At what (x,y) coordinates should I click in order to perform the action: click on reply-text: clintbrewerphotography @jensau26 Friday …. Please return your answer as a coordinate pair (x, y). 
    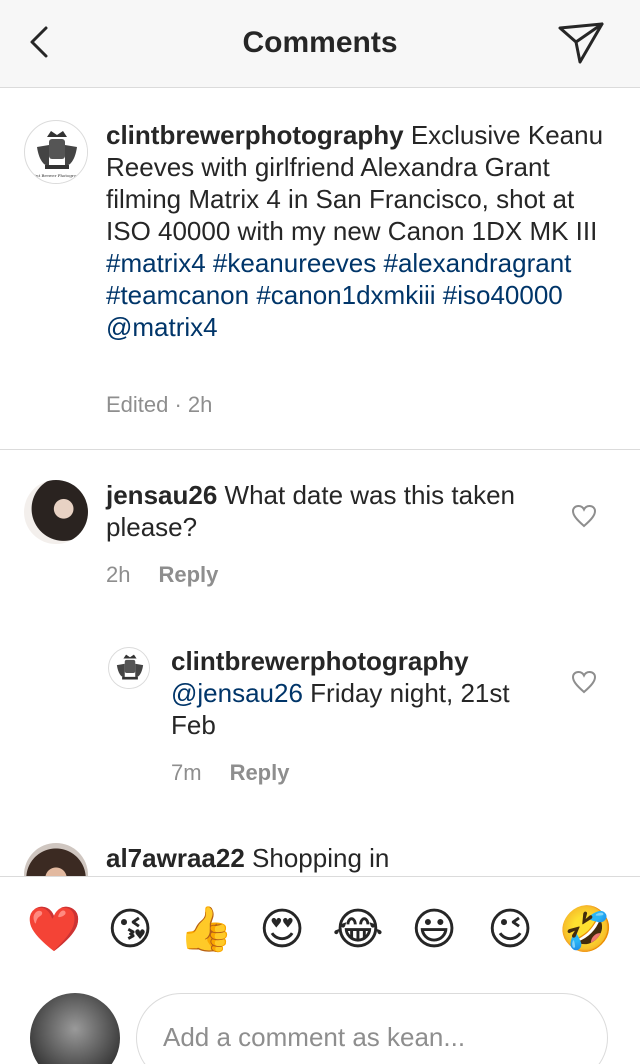
    Looking at the image, I should click on (356, 693).